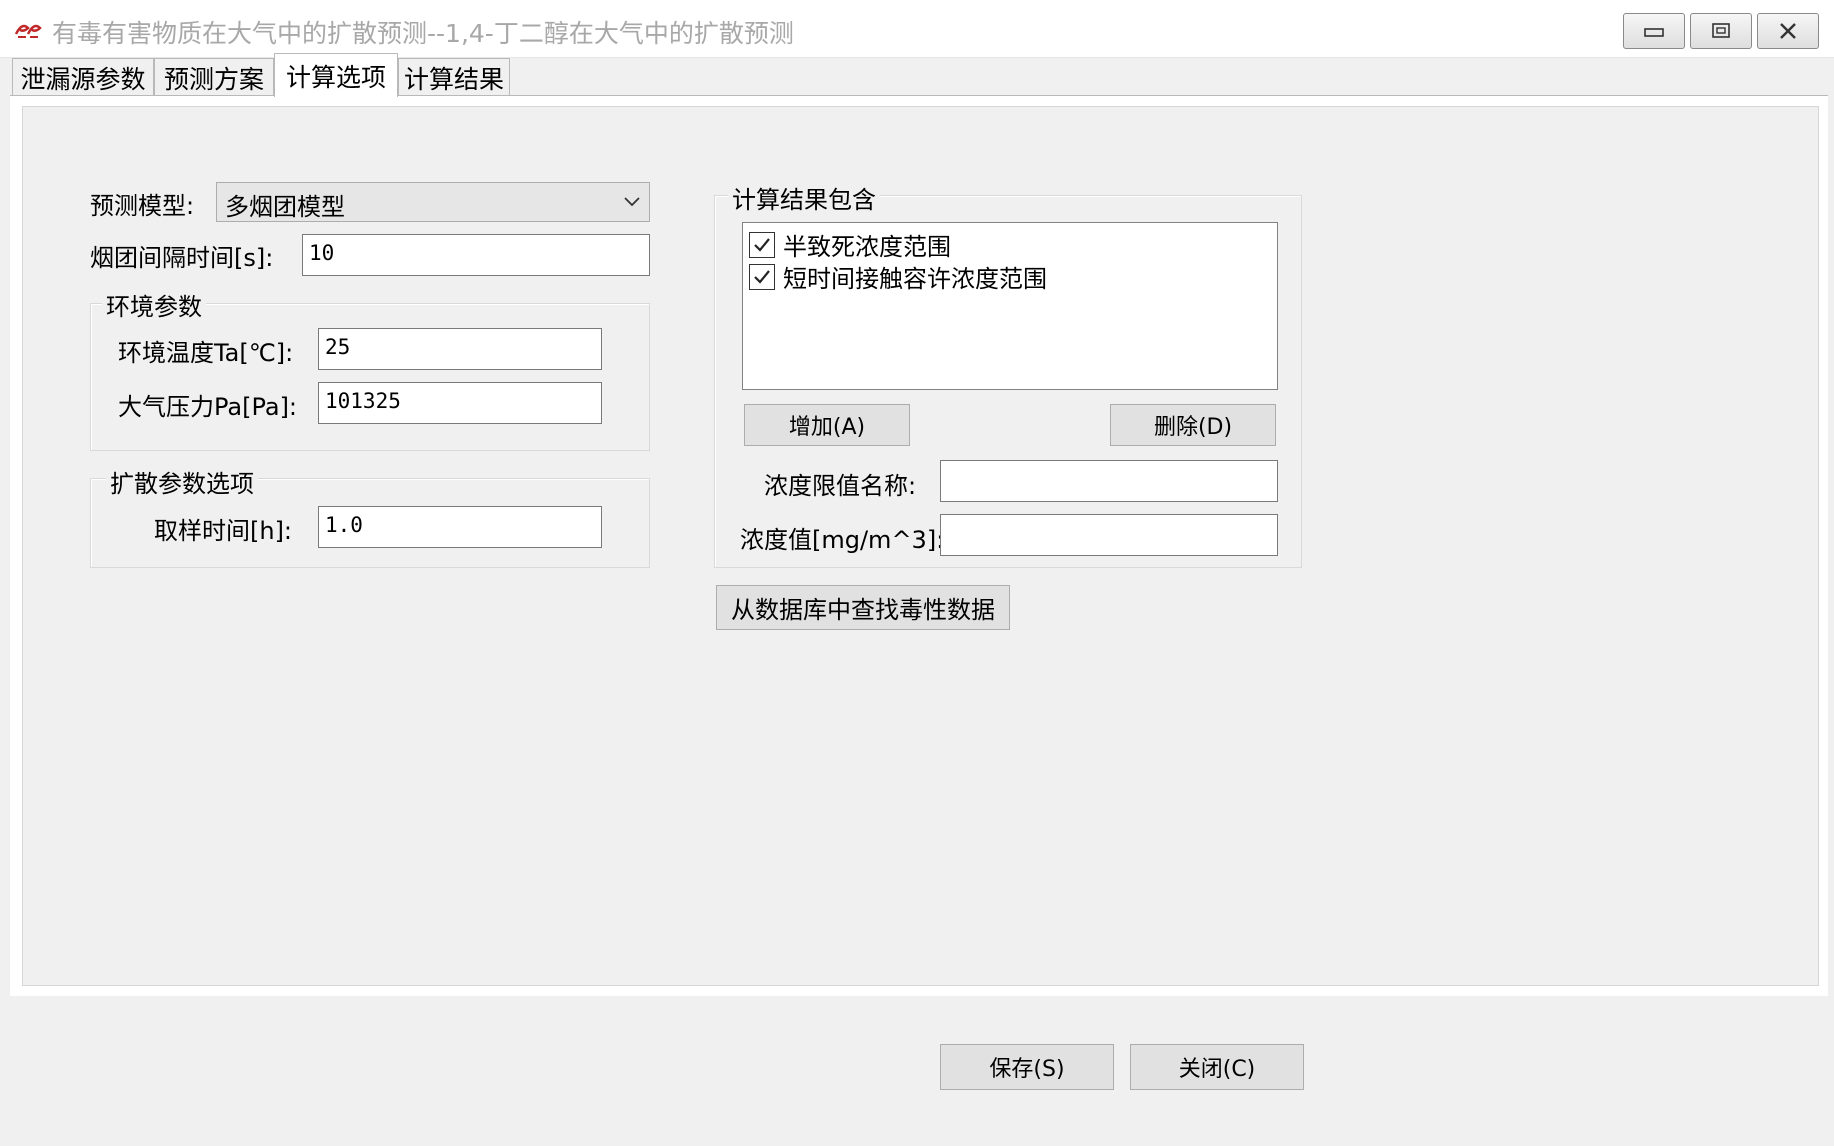 This screenshot has height=1146, width=1834. What do you see at coordinates (1217, 1067) in the screenshot?
I see `close-button: 关闭(C)` at bounding box center [1217, 1067].